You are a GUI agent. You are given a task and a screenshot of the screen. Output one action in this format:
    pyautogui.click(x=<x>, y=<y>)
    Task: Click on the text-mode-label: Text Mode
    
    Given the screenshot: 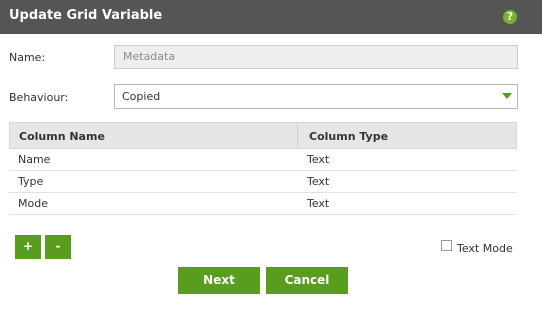 What is the action you would take?
    pyautogui.click(x=485, y=248)
    